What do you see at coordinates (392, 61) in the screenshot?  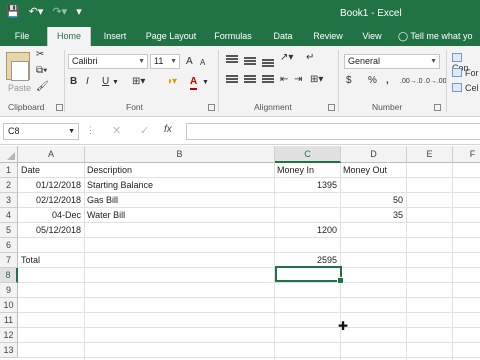 I see `number-format-select: General ▼` at bounding box center [392, 61].